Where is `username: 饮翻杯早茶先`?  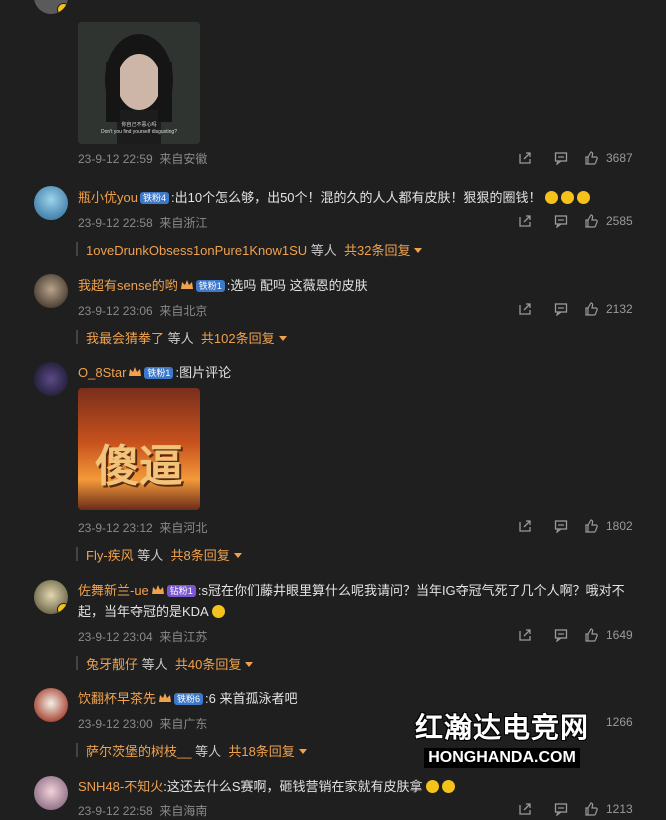
username: 饮翻杯早茶先 is located at coordinates (117, 698).